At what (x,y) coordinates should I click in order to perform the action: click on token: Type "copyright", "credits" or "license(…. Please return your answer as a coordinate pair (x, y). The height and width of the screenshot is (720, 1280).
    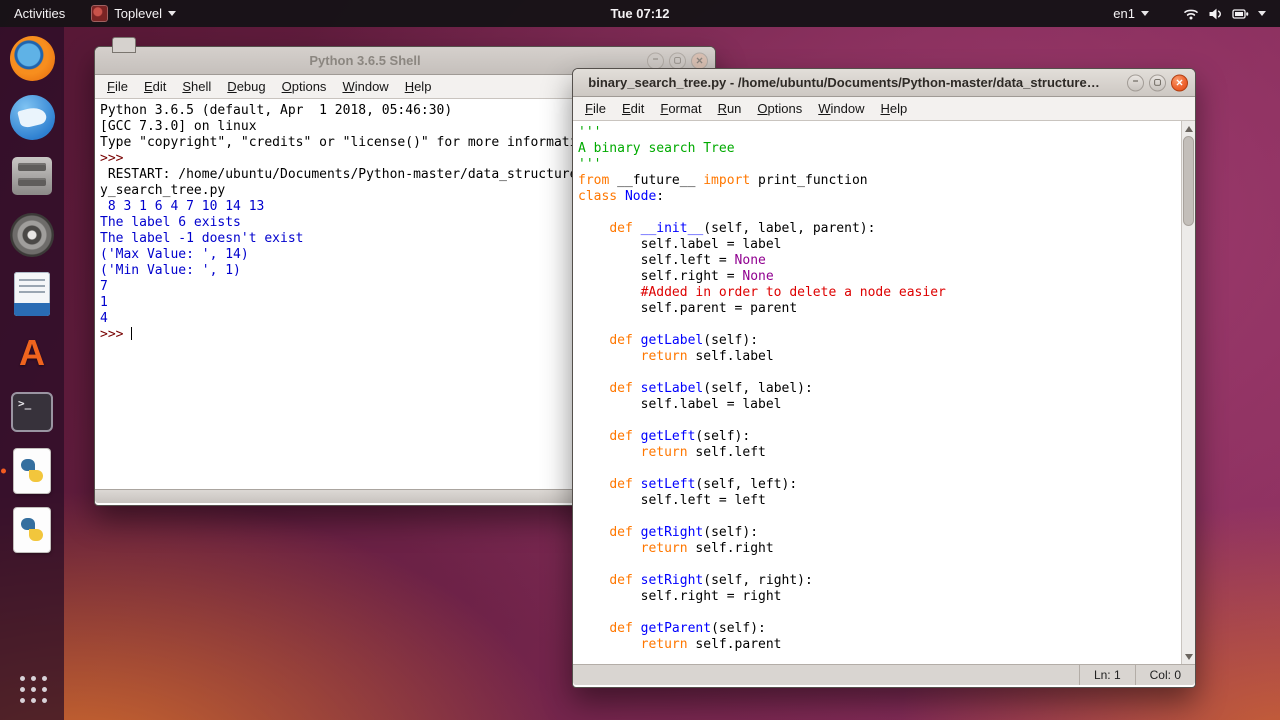
    Looking at the image, I should click on (350, 142).